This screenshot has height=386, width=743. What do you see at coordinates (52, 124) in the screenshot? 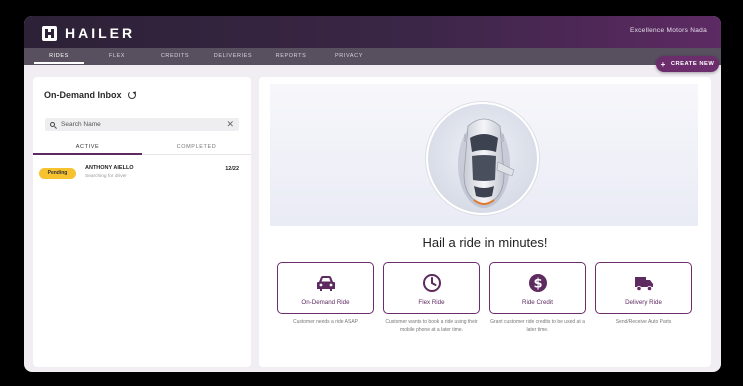
I see `search-icon` at bounding box center [52, 124].